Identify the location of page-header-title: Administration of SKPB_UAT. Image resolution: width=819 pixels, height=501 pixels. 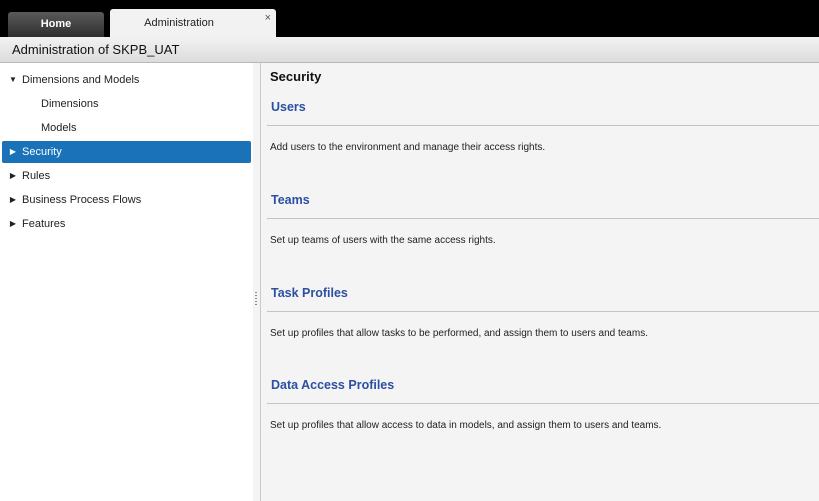
(96, 49).